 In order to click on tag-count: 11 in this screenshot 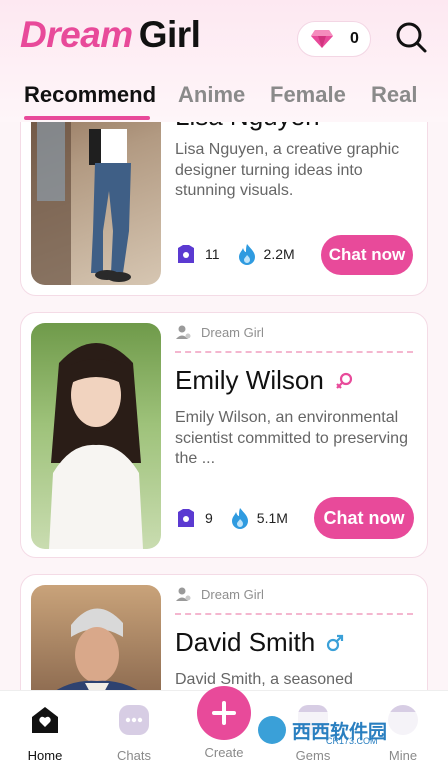, I will do `click(212, 254)`.